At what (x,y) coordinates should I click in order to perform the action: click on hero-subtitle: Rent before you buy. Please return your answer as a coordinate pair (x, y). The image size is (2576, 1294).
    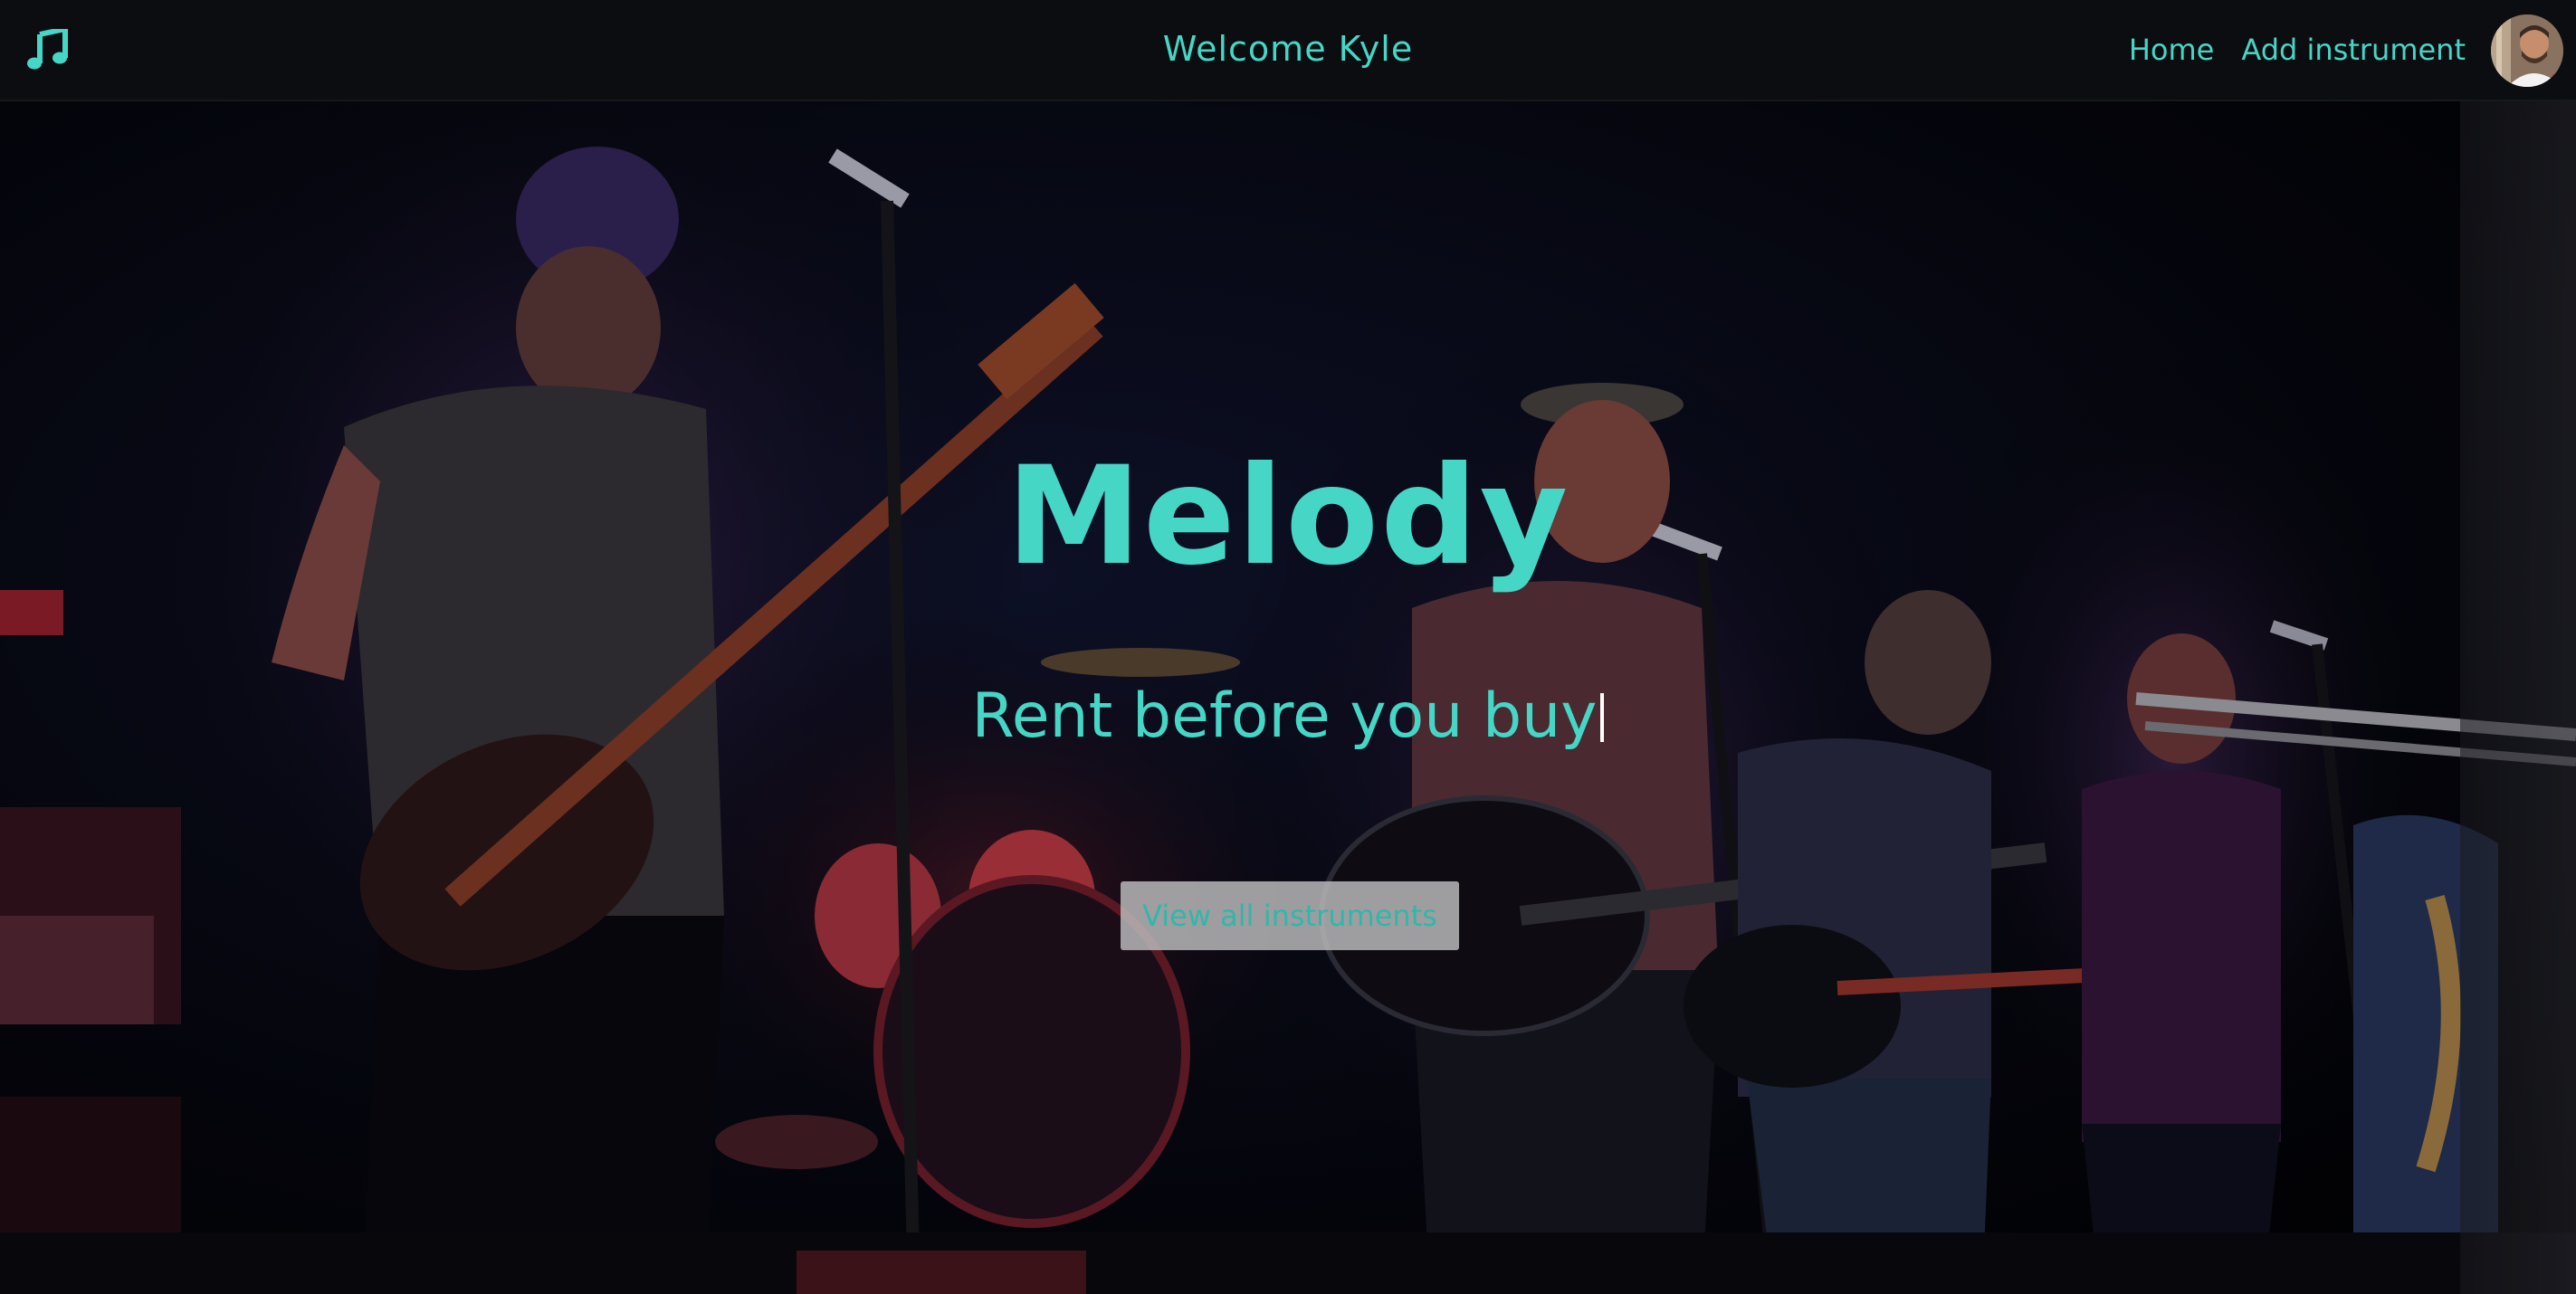
    Looking at the image, I should click on (1288, 716).